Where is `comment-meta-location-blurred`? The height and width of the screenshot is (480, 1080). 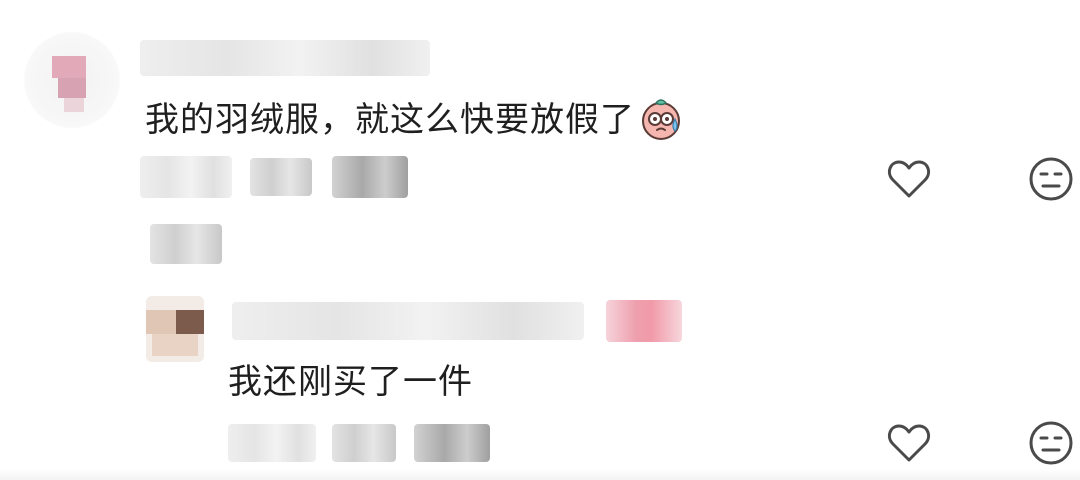 comment-meta-location-blurred is located at coordinates (281, 177).